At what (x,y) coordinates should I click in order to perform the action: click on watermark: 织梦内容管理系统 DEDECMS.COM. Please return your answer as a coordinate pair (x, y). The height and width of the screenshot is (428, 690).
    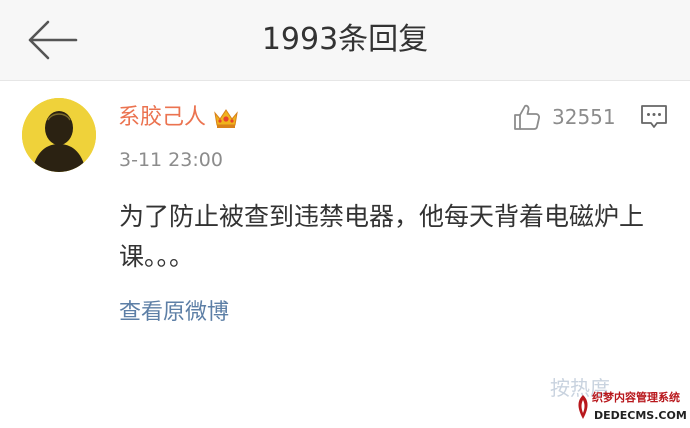
    Looking at the image, I should click on (631, 408).